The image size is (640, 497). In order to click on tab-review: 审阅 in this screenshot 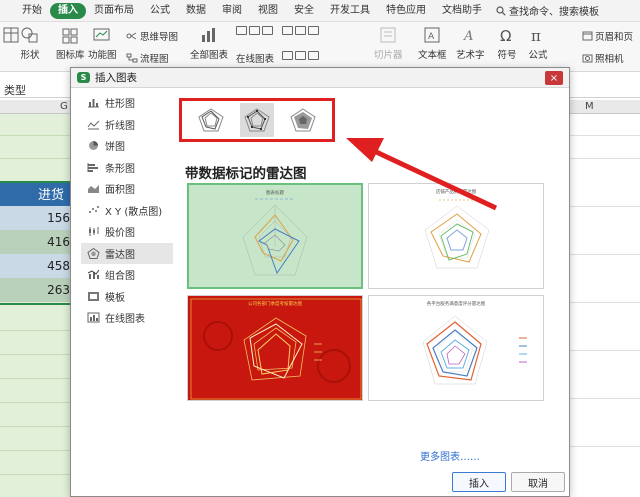, I will do `click(232, 11)`.